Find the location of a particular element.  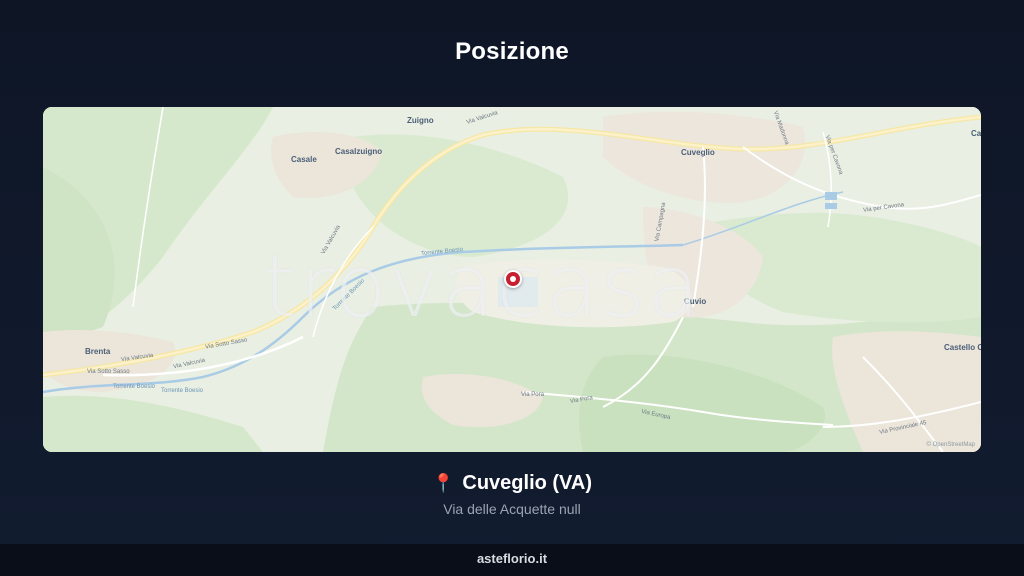

place-label: Zuigno is located at coordinates (420, 120).